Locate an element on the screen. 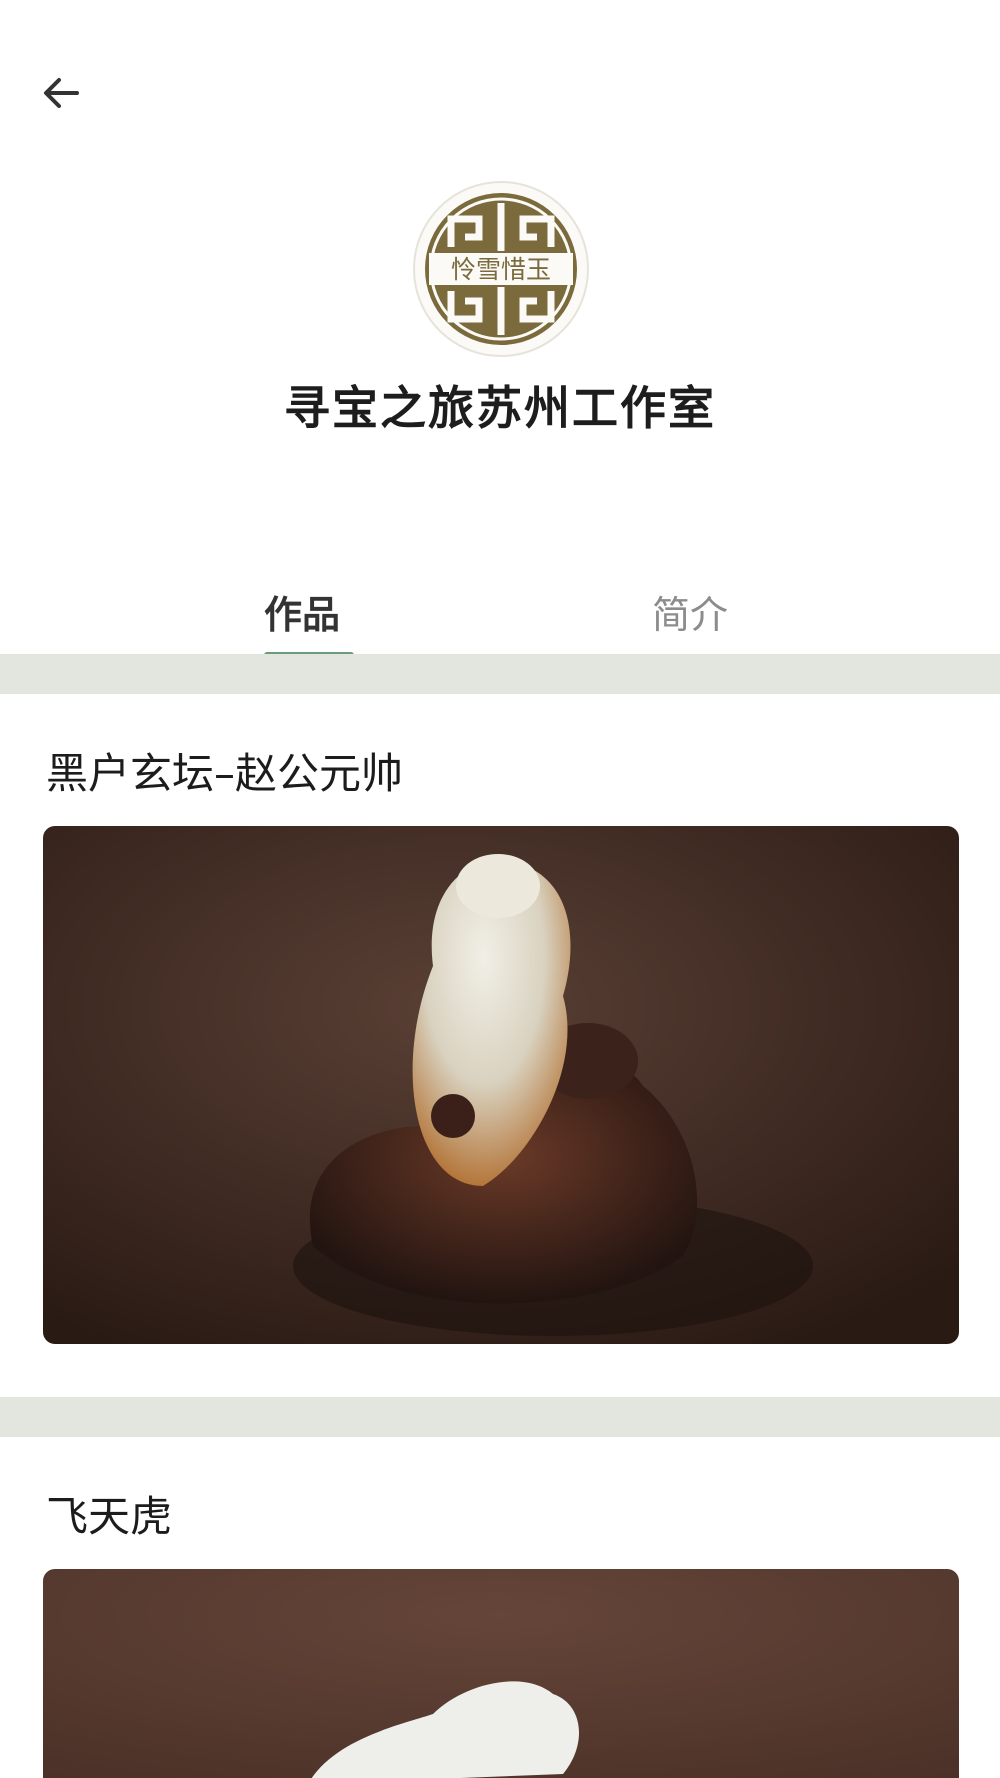  work-image is located at coordinates (501, 1673).